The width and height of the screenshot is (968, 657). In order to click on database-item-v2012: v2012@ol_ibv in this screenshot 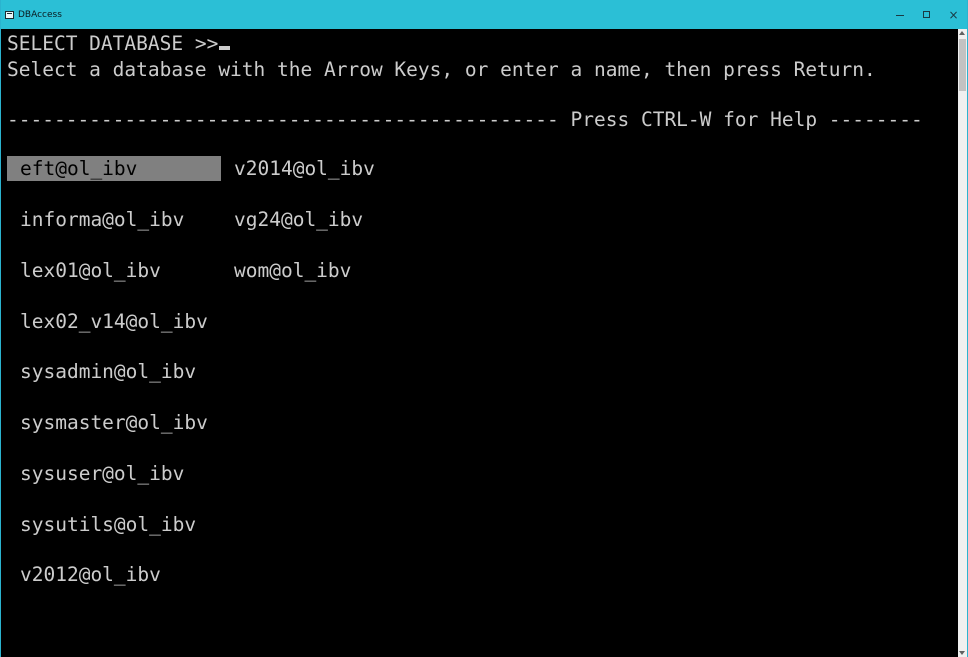, I will do `click(84, 574)`.